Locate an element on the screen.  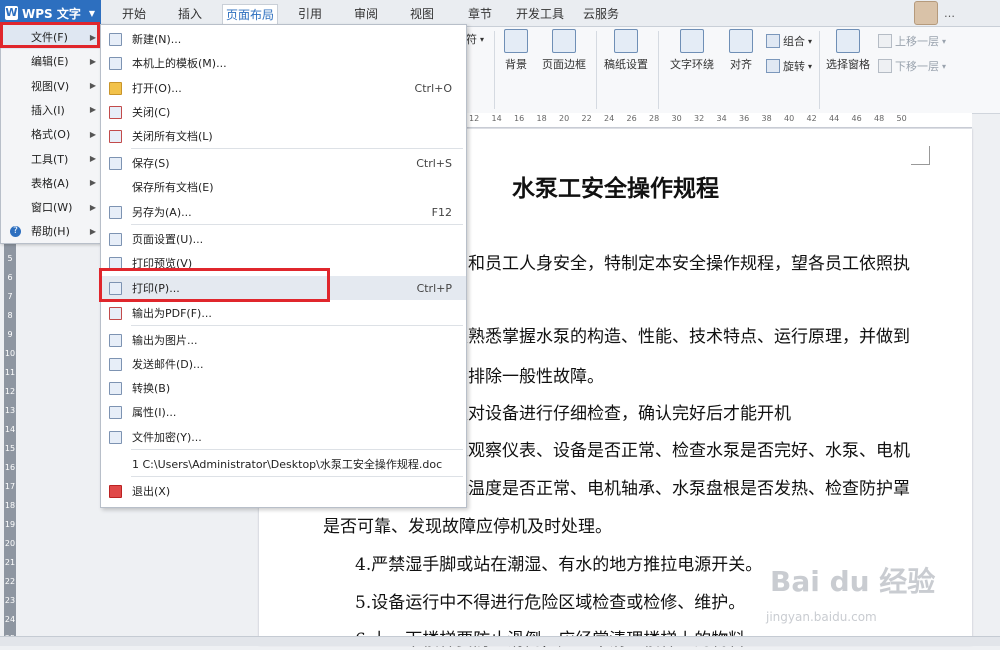
group-button: 组合 ▾ is located at coordinates (789, 41).